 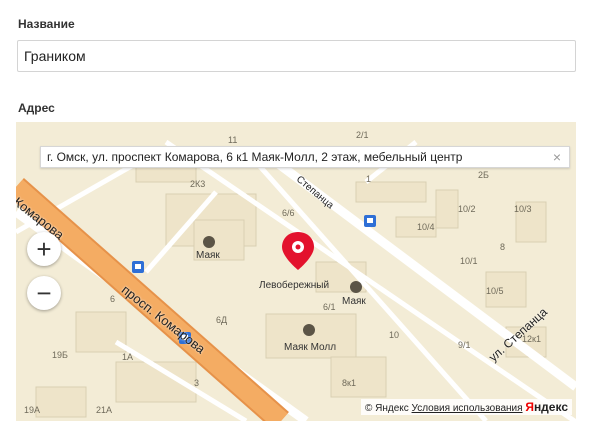 I want to click on house-number: 6Д, so click(x=222, y=320).